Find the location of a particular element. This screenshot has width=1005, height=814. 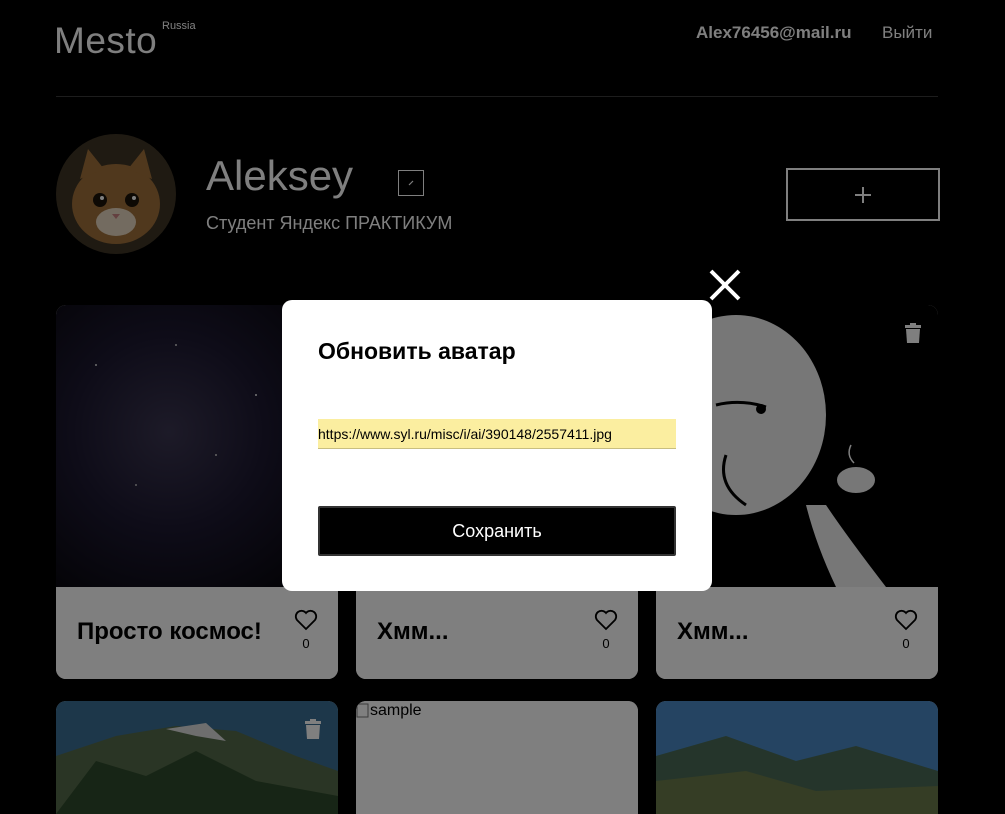

popup-title: Обновить аватар is located at coordinates (417, 351).